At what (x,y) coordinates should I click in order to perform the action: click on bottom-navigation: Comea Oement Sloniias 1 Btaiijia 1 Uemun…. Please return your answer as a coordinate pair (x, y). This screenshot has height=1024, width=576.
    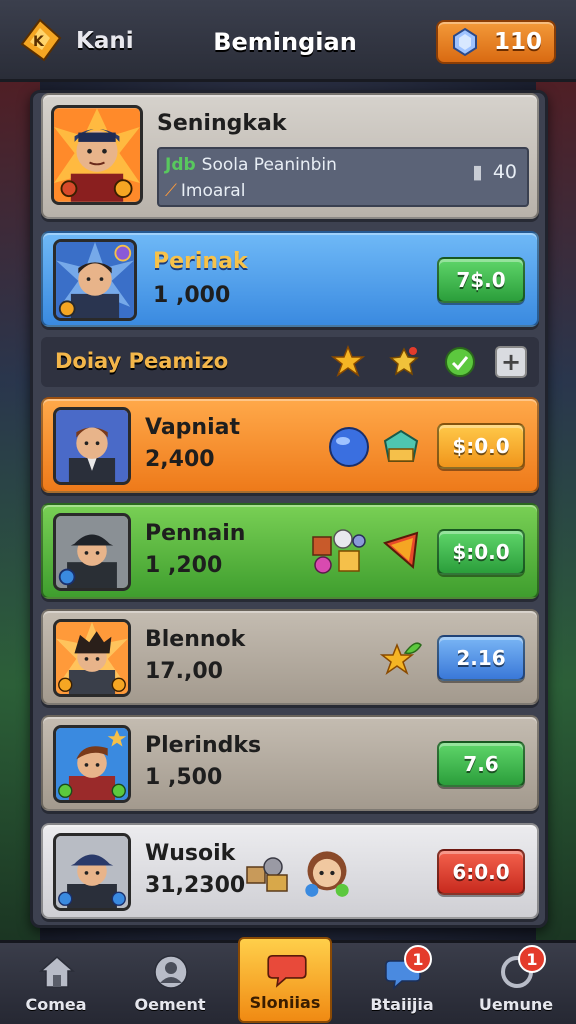
    Looking at the image, I should click on (288, 980).